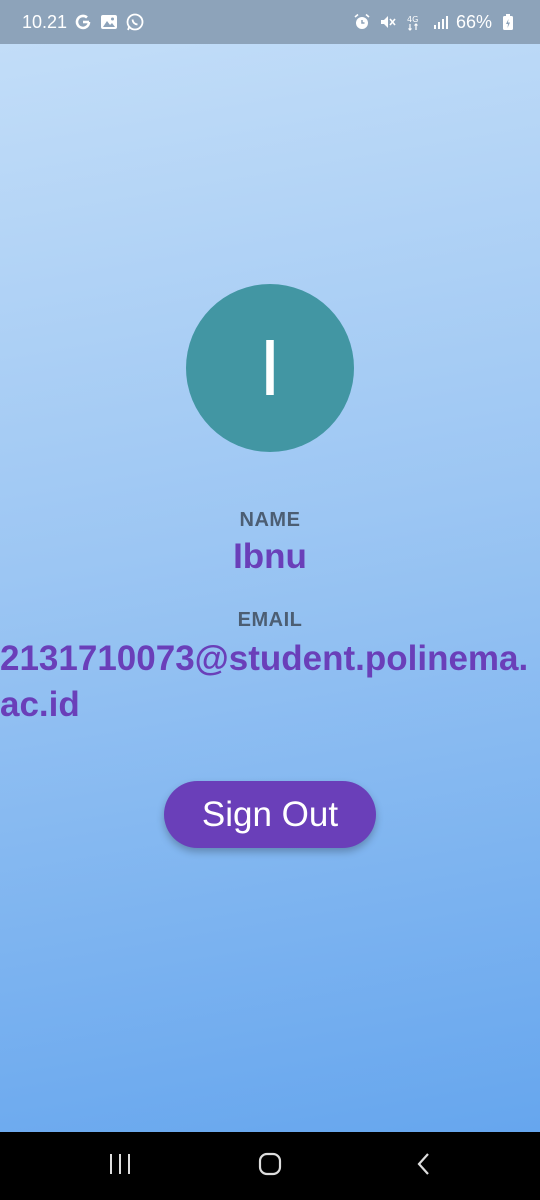 This screenshot has width=540, height=1200. I want to click on mute-icon, so click(388, 22).